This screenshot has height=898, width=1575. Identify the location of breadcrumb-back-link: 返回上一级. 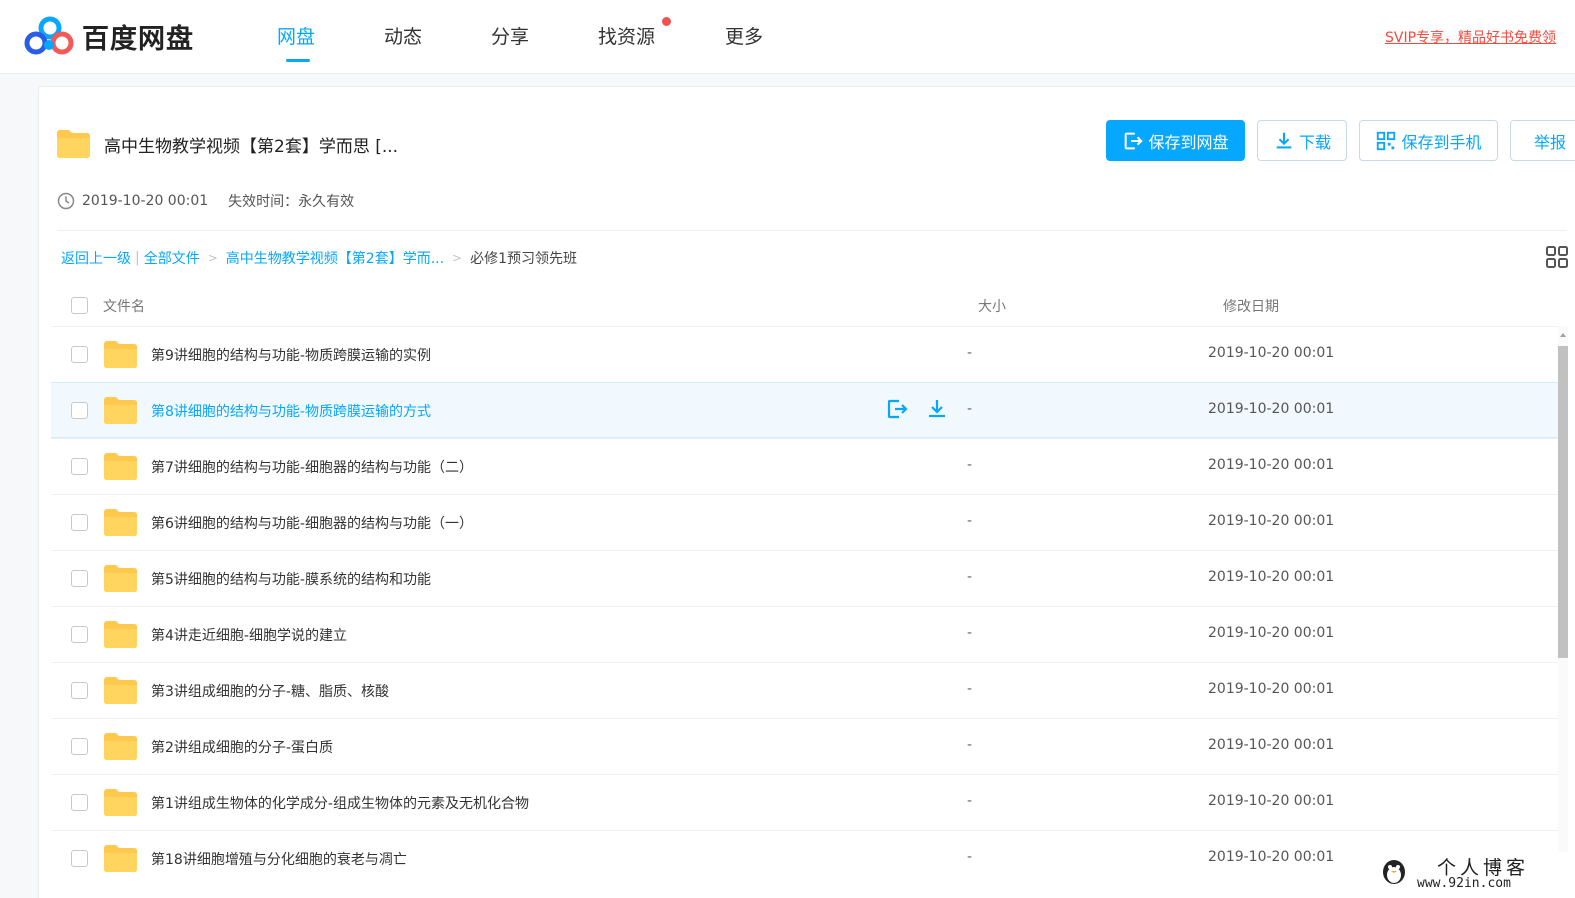
(96, 258).